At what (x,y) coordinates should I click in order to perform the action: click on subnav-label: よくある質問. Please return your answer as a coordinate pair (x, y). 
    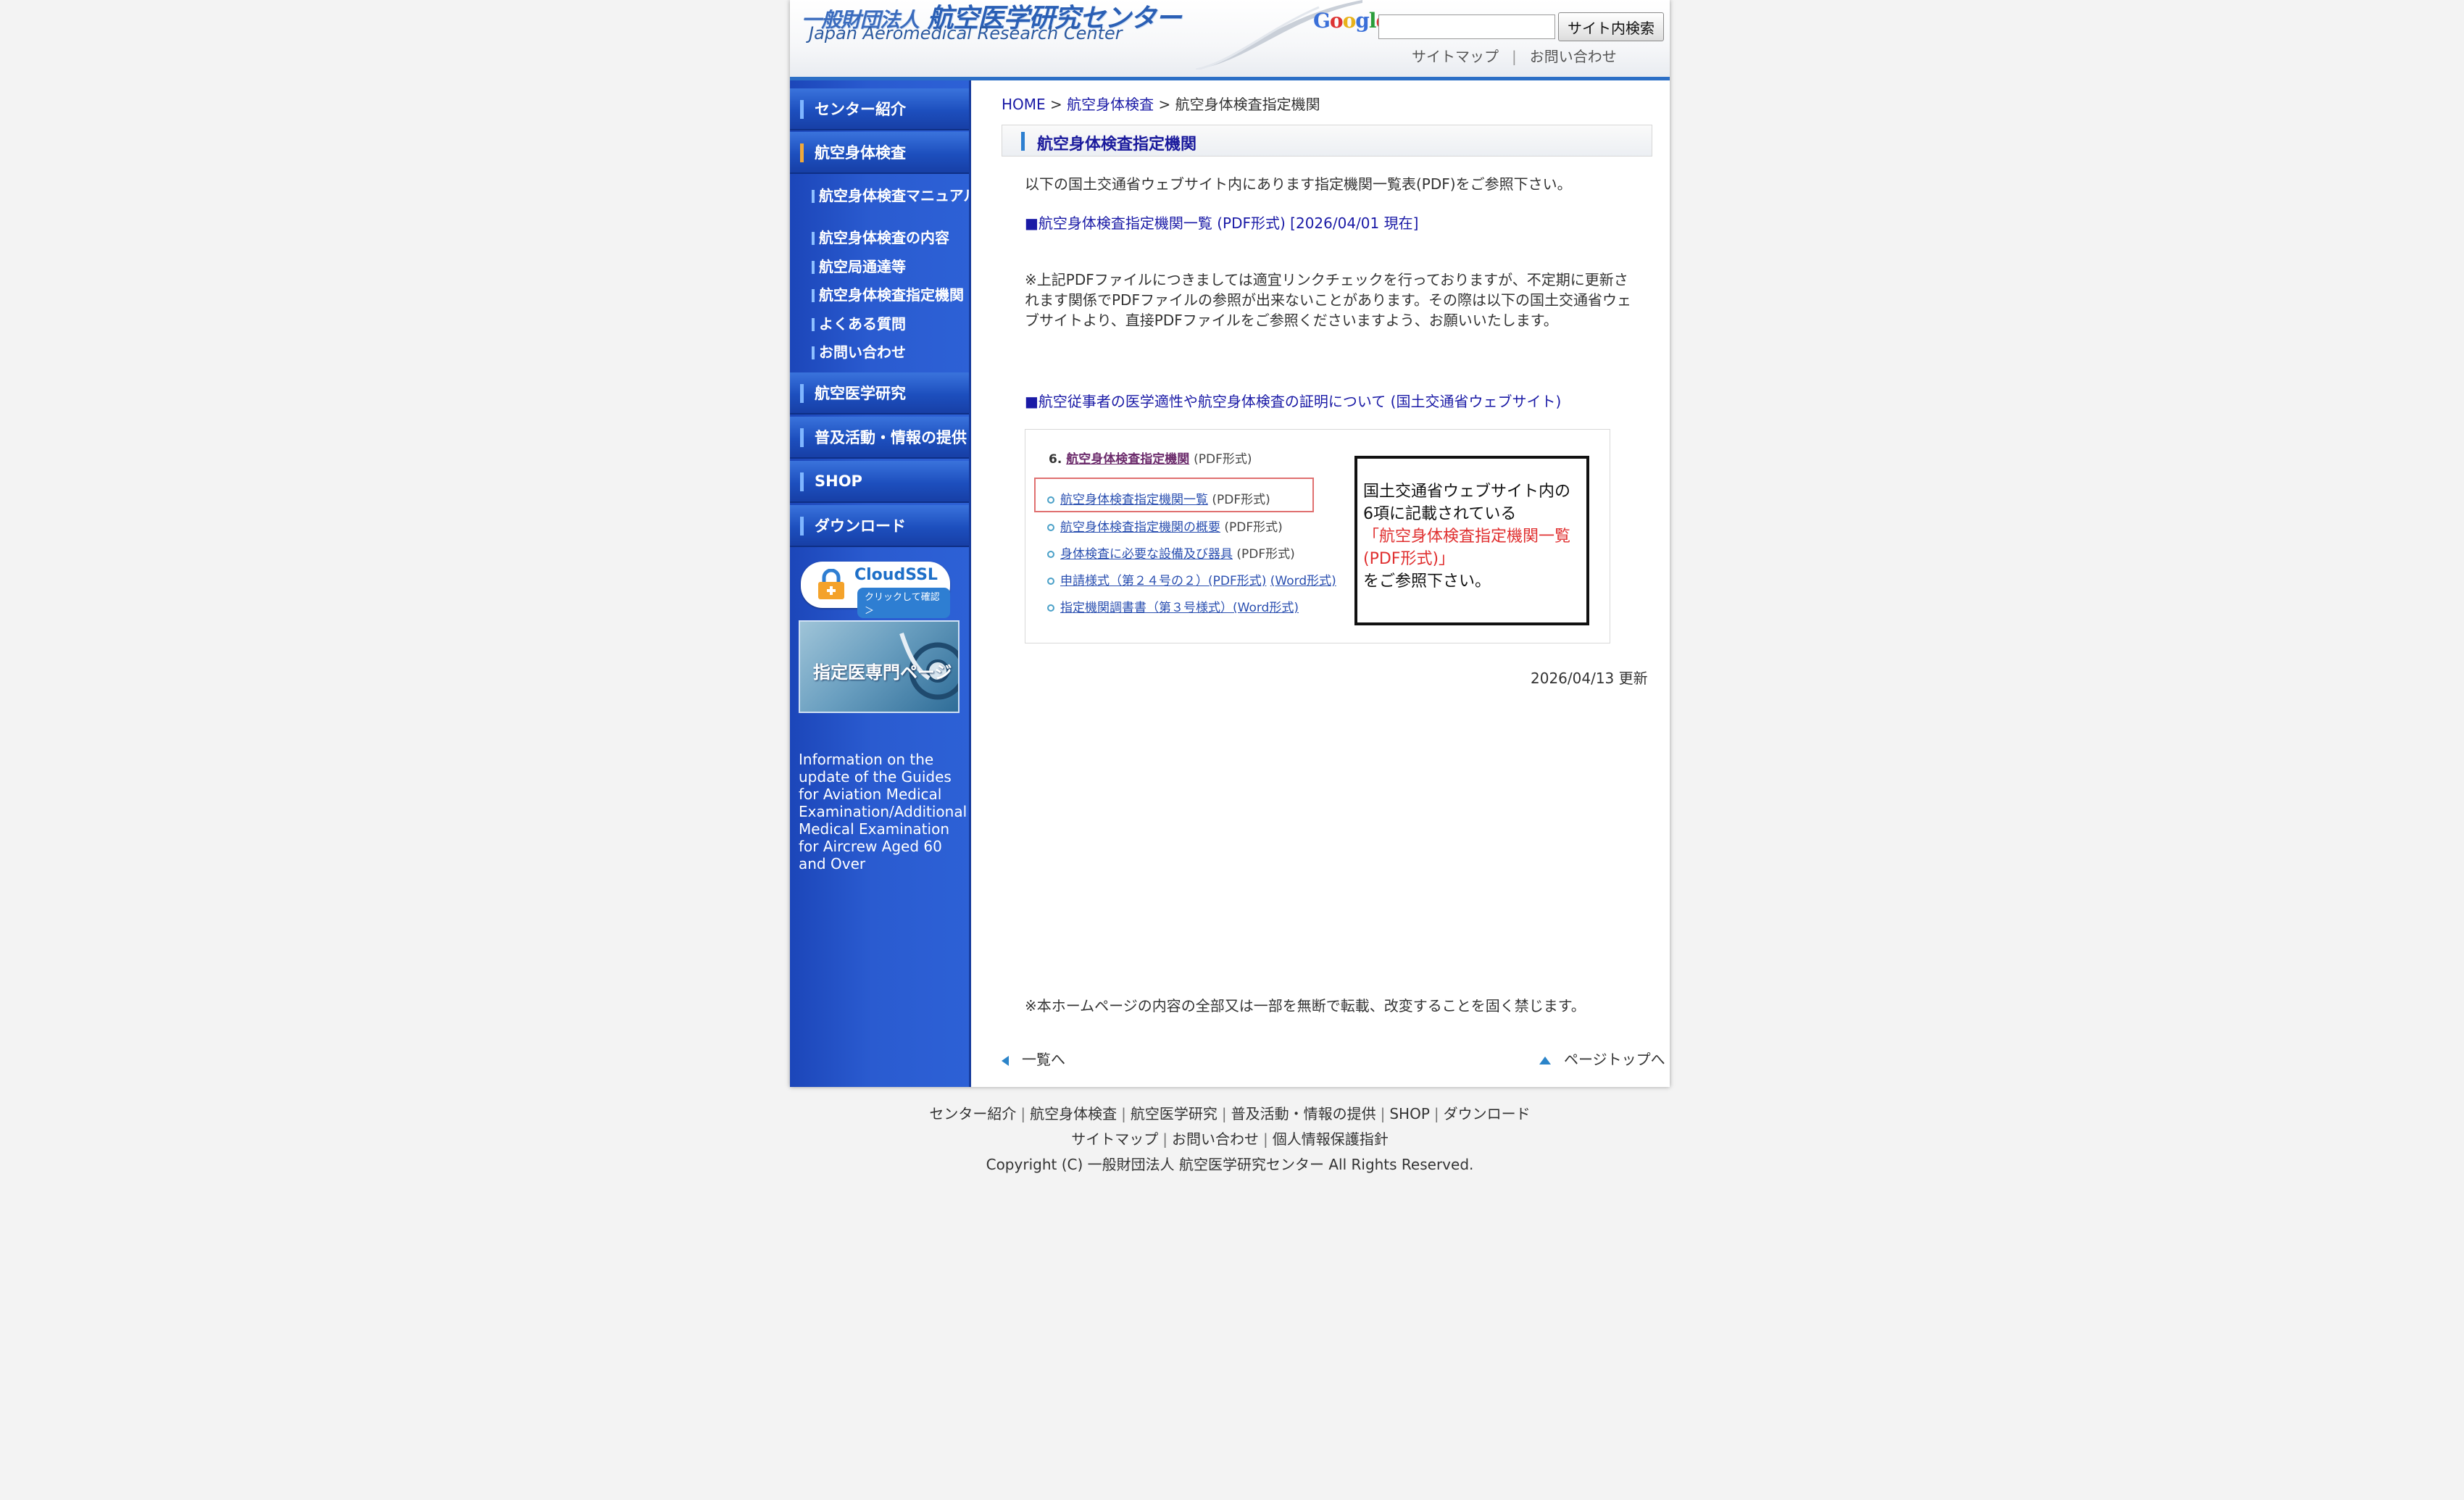
    Looking at the image, I should click on (862, 324).